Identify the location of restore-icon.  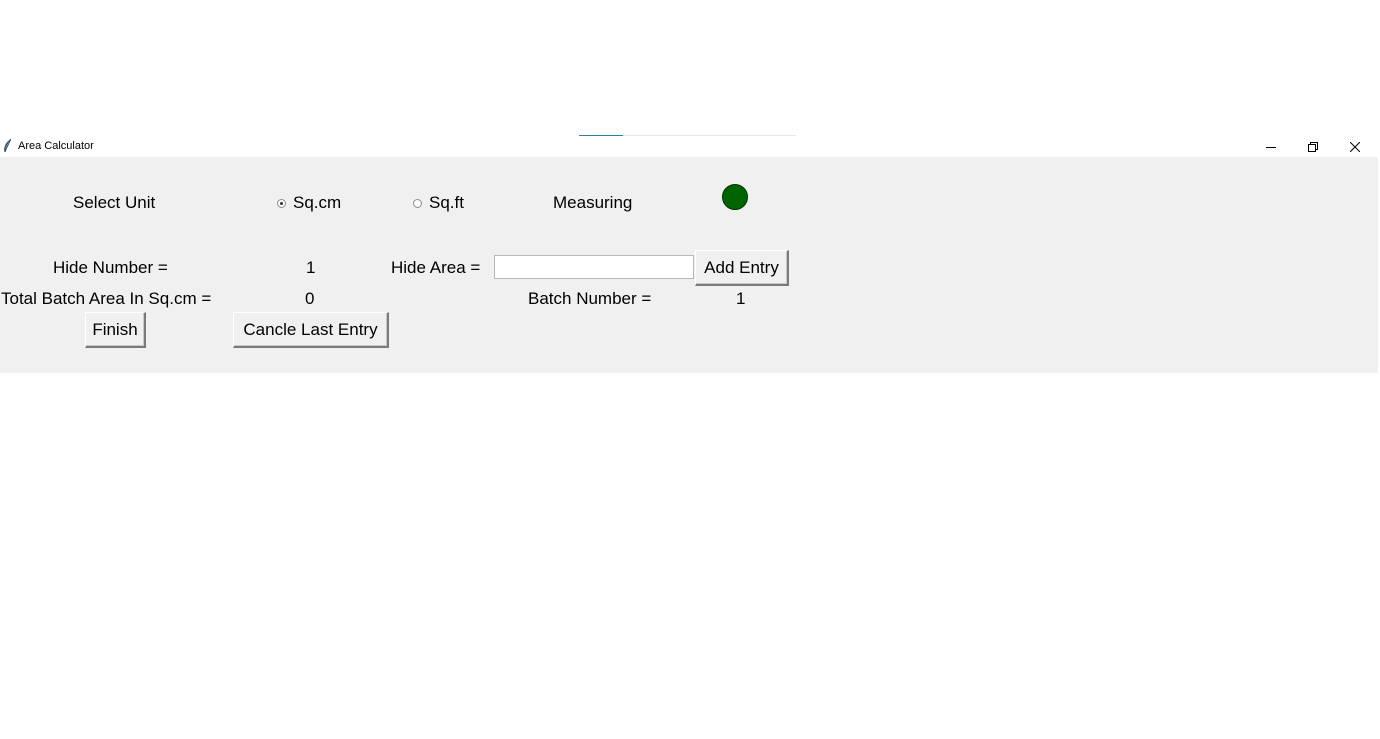
(1313, 146).